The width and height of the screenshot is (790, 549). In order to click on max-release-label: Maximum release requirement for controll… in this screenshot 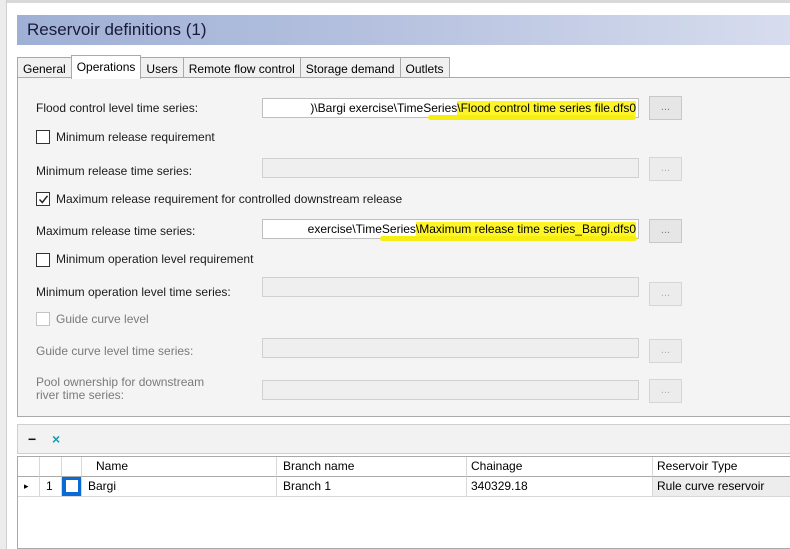, I will do `click(229, 199)`.